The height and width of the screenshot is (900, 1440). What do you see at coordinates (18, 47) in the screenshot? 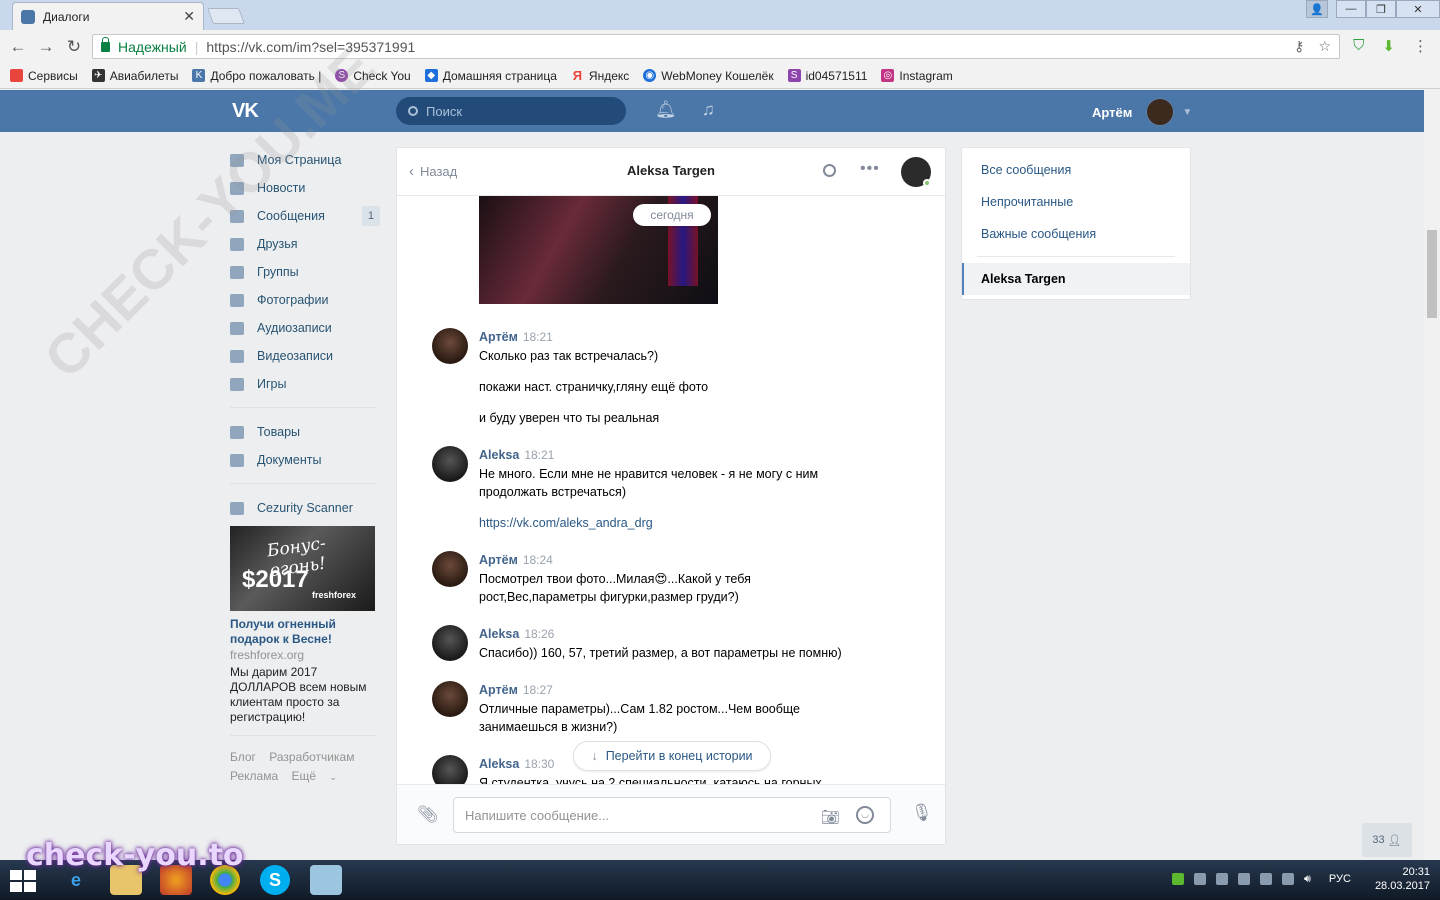
I see `back-button: ←` at bounding box center [18, 47].